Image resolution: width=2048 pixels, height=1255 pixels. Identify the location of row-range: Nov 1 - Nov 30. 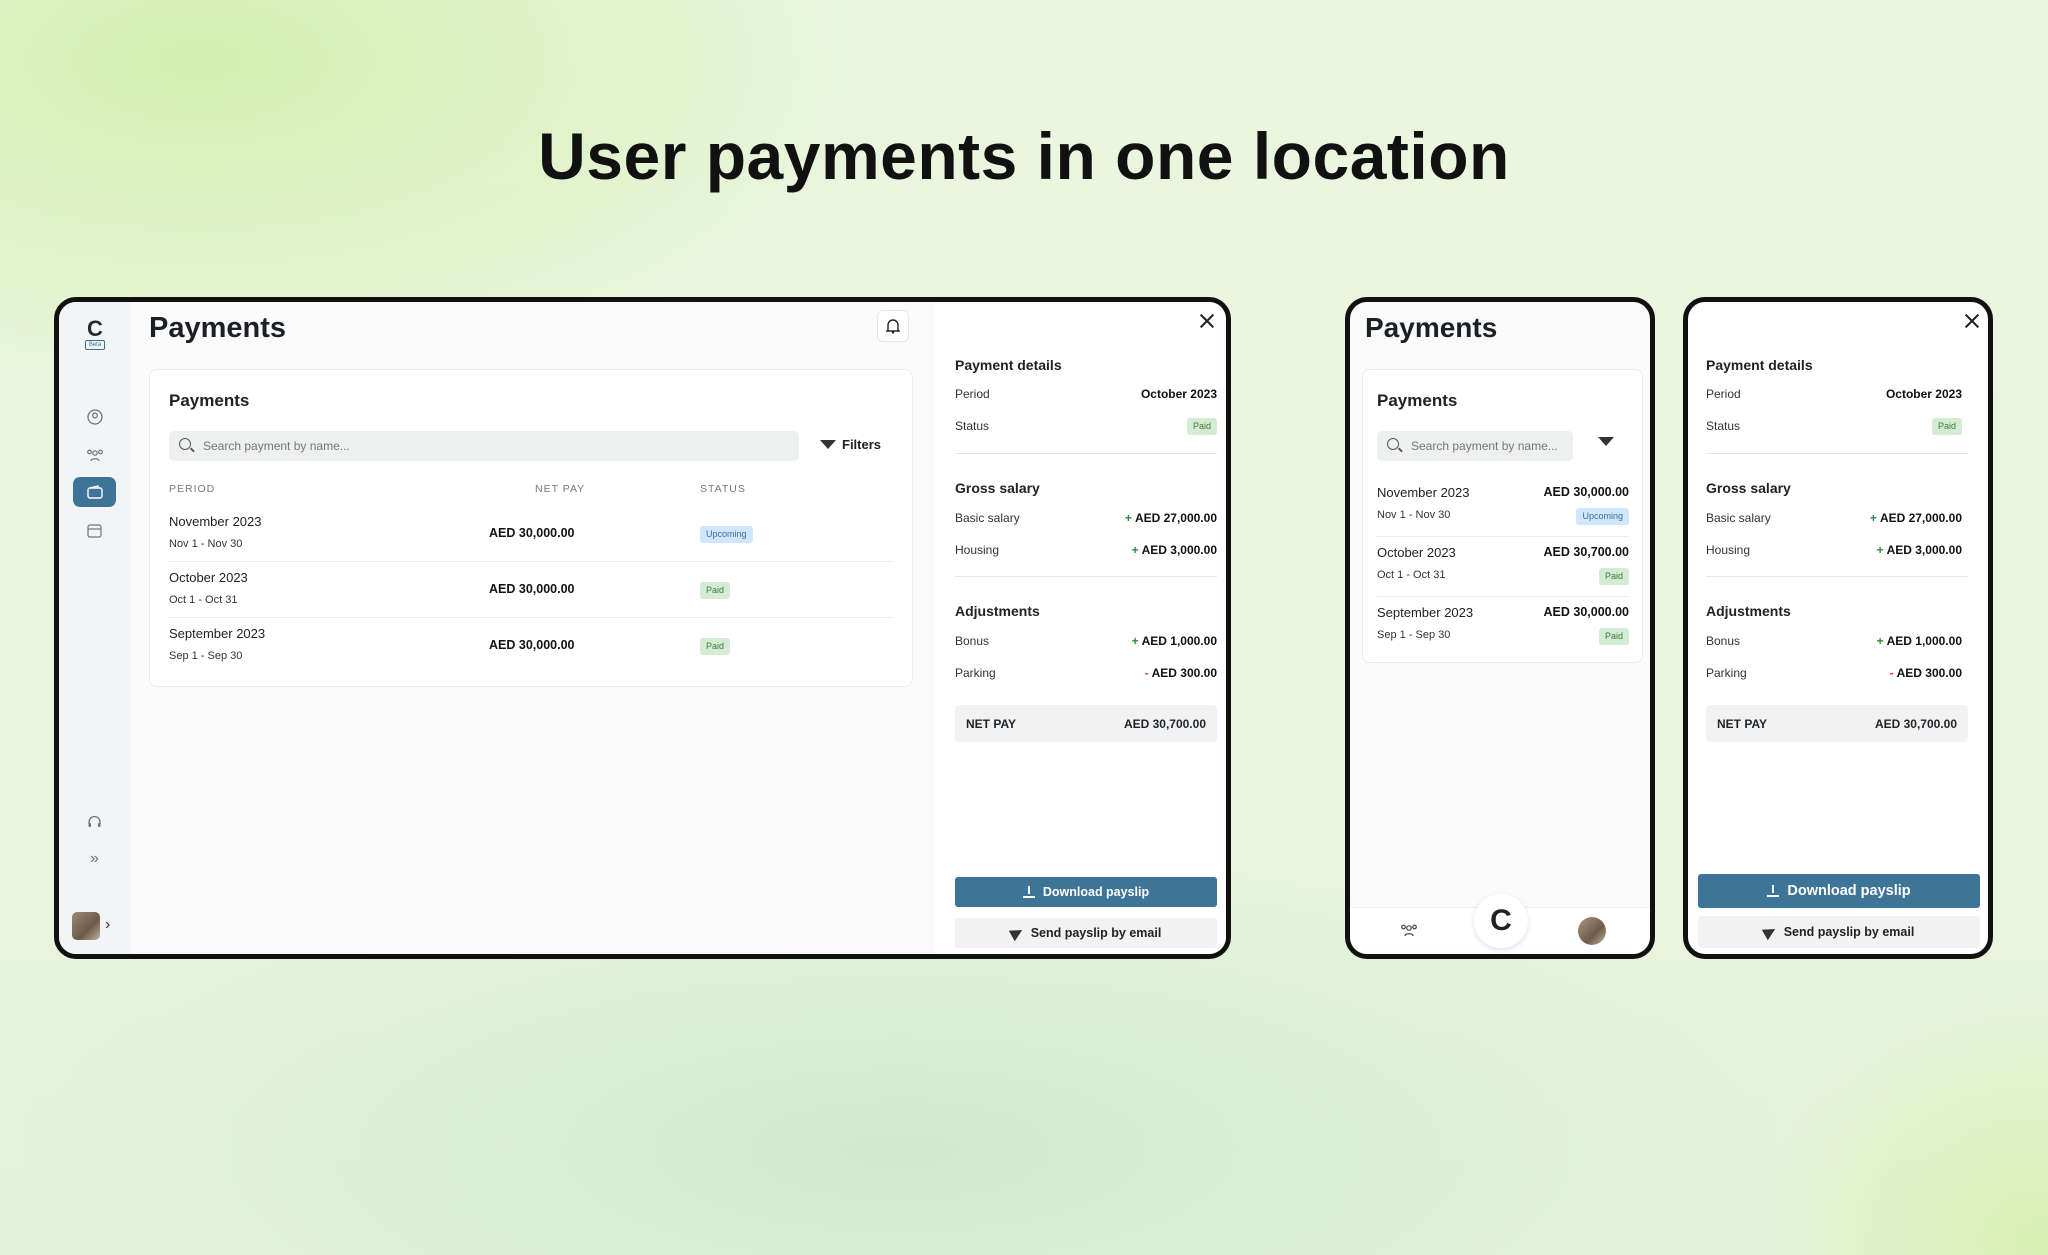
(206, 544).